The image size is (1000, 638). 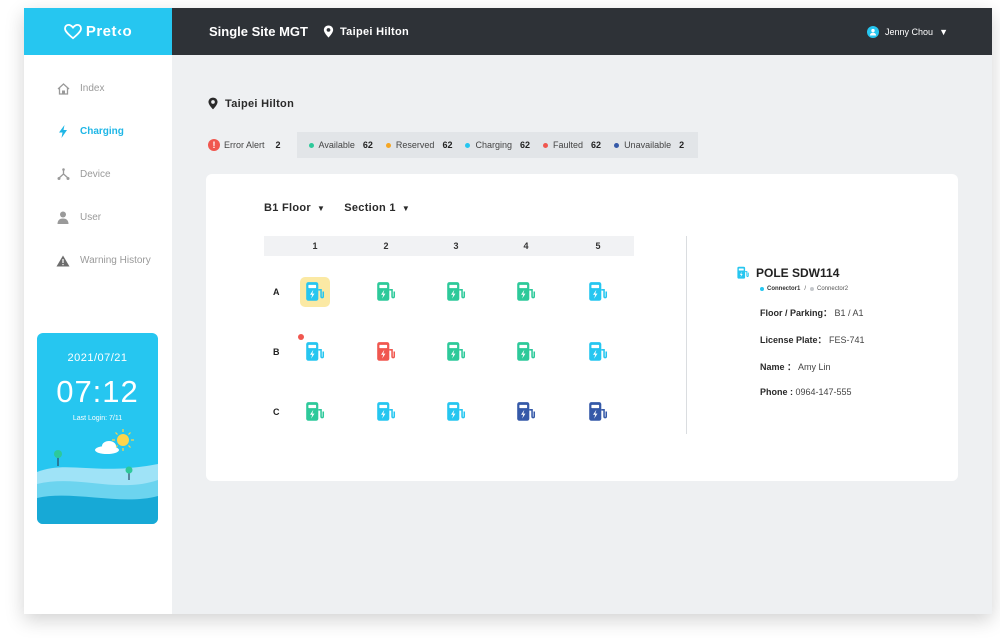 I want to click on floor-dropdown: B1 Floor ▼, so click(x=294, y=208).